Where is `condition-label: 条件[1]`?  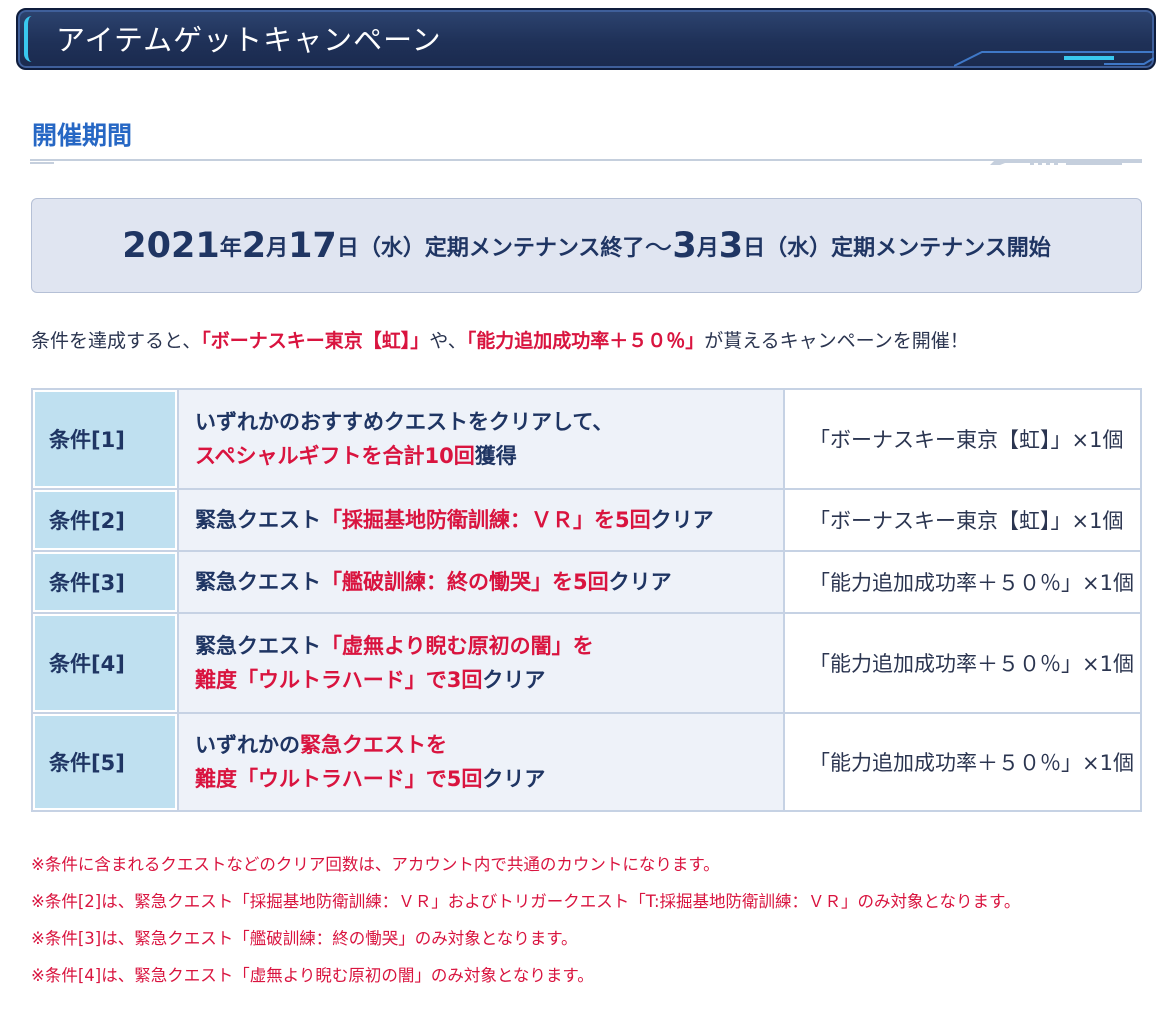 condition-label: 条件[1] is located at coordinates (105, 439).